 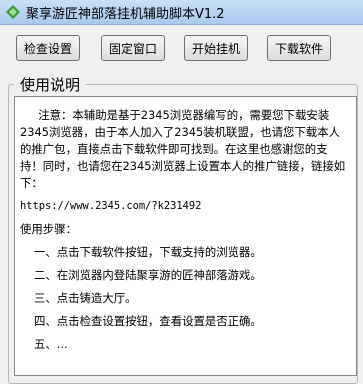 What do you see at coordinates (299, 48) in the screenshot?
I see `download-software-button: 下载软件` at bounding box center [299, 48].